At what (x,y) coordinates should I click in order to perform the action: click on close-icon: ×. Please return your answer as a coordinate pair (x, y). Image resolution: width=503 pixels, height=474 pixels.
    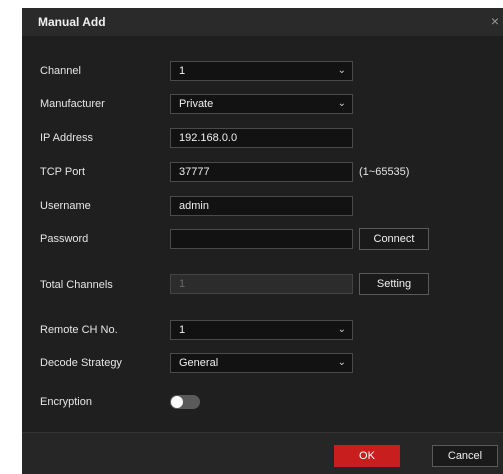
    Looking at the image, I should click on (495, 21).